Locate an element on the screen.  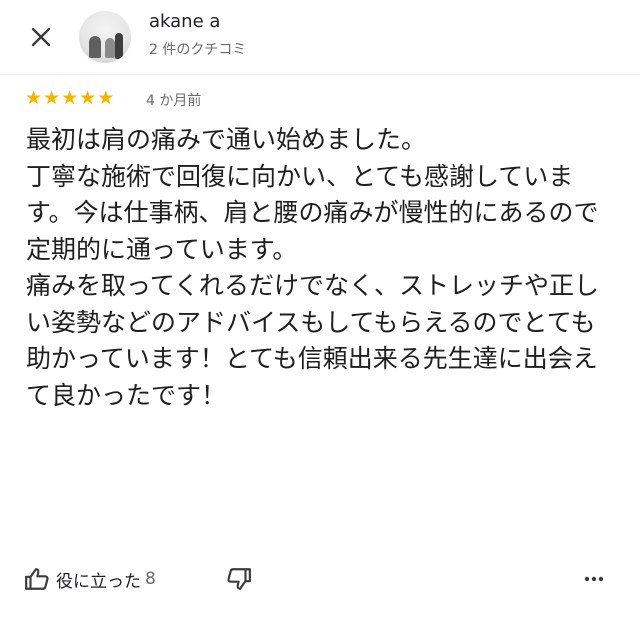
header-divider is located at coordinates (320, 74).